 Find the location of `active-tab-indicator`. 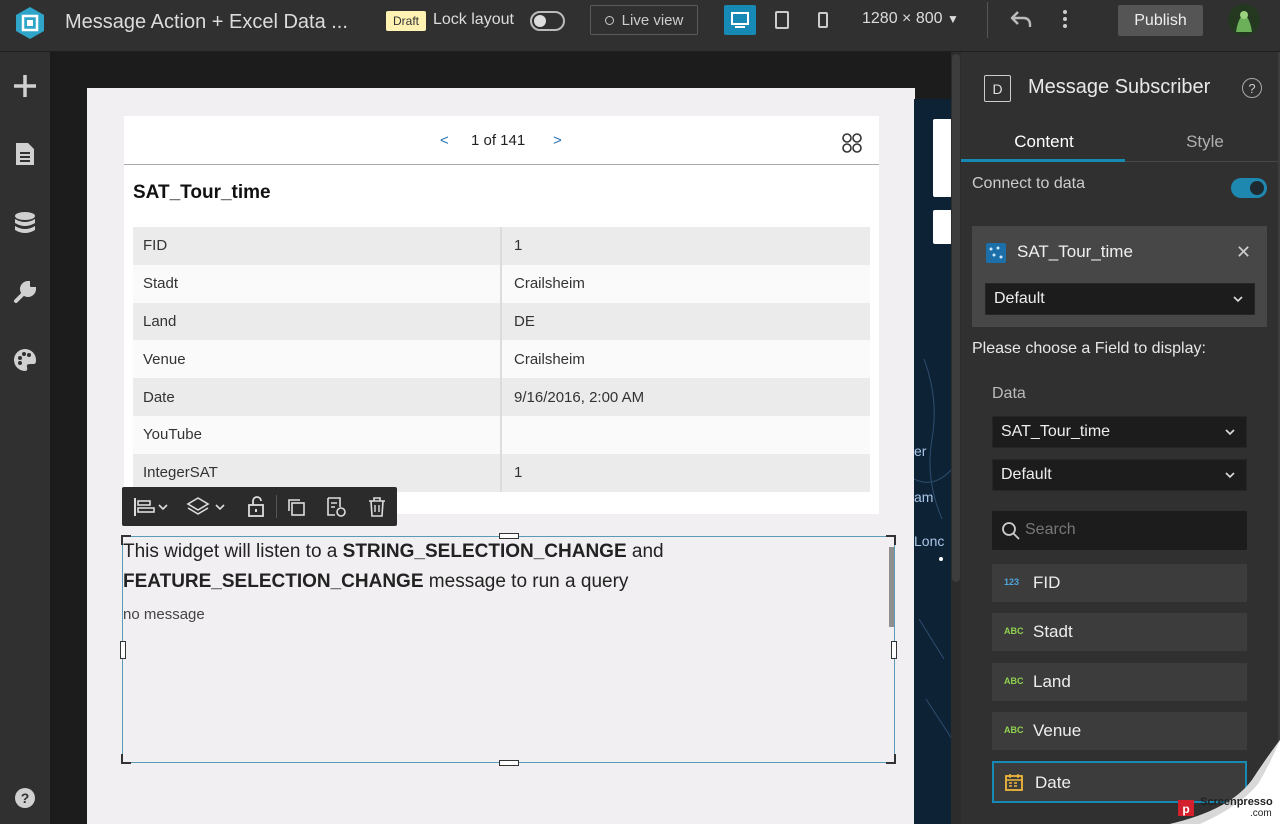

active-tab-indicator is located at coordinates (1043, 160).